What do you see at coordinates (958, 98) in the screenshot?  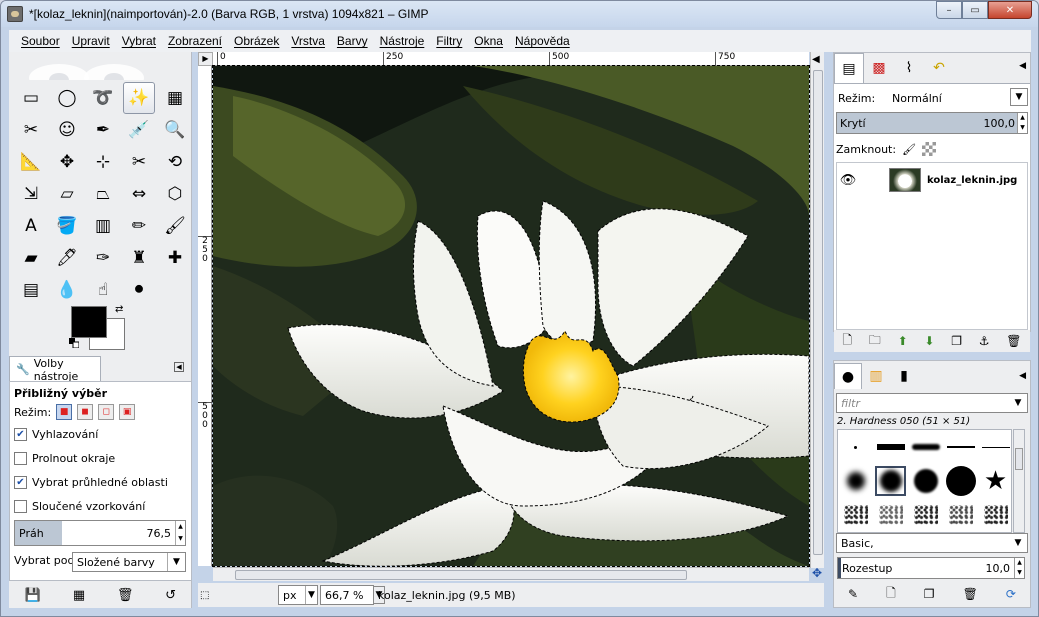 I see `layer-mode-dropdown: Normální ▼` at bounding box center [958, 98].